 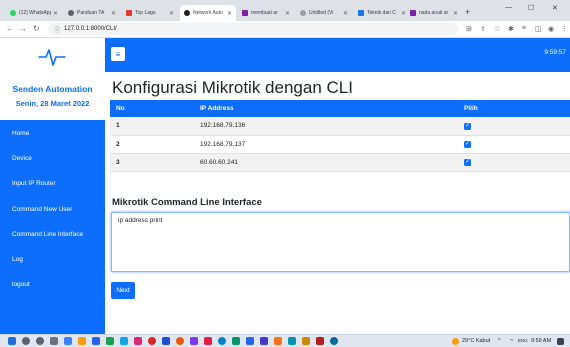 What do you see at coordinates (560, 341) in the screenshot?
I see `notification-icon` at bounding box center [560, 341].